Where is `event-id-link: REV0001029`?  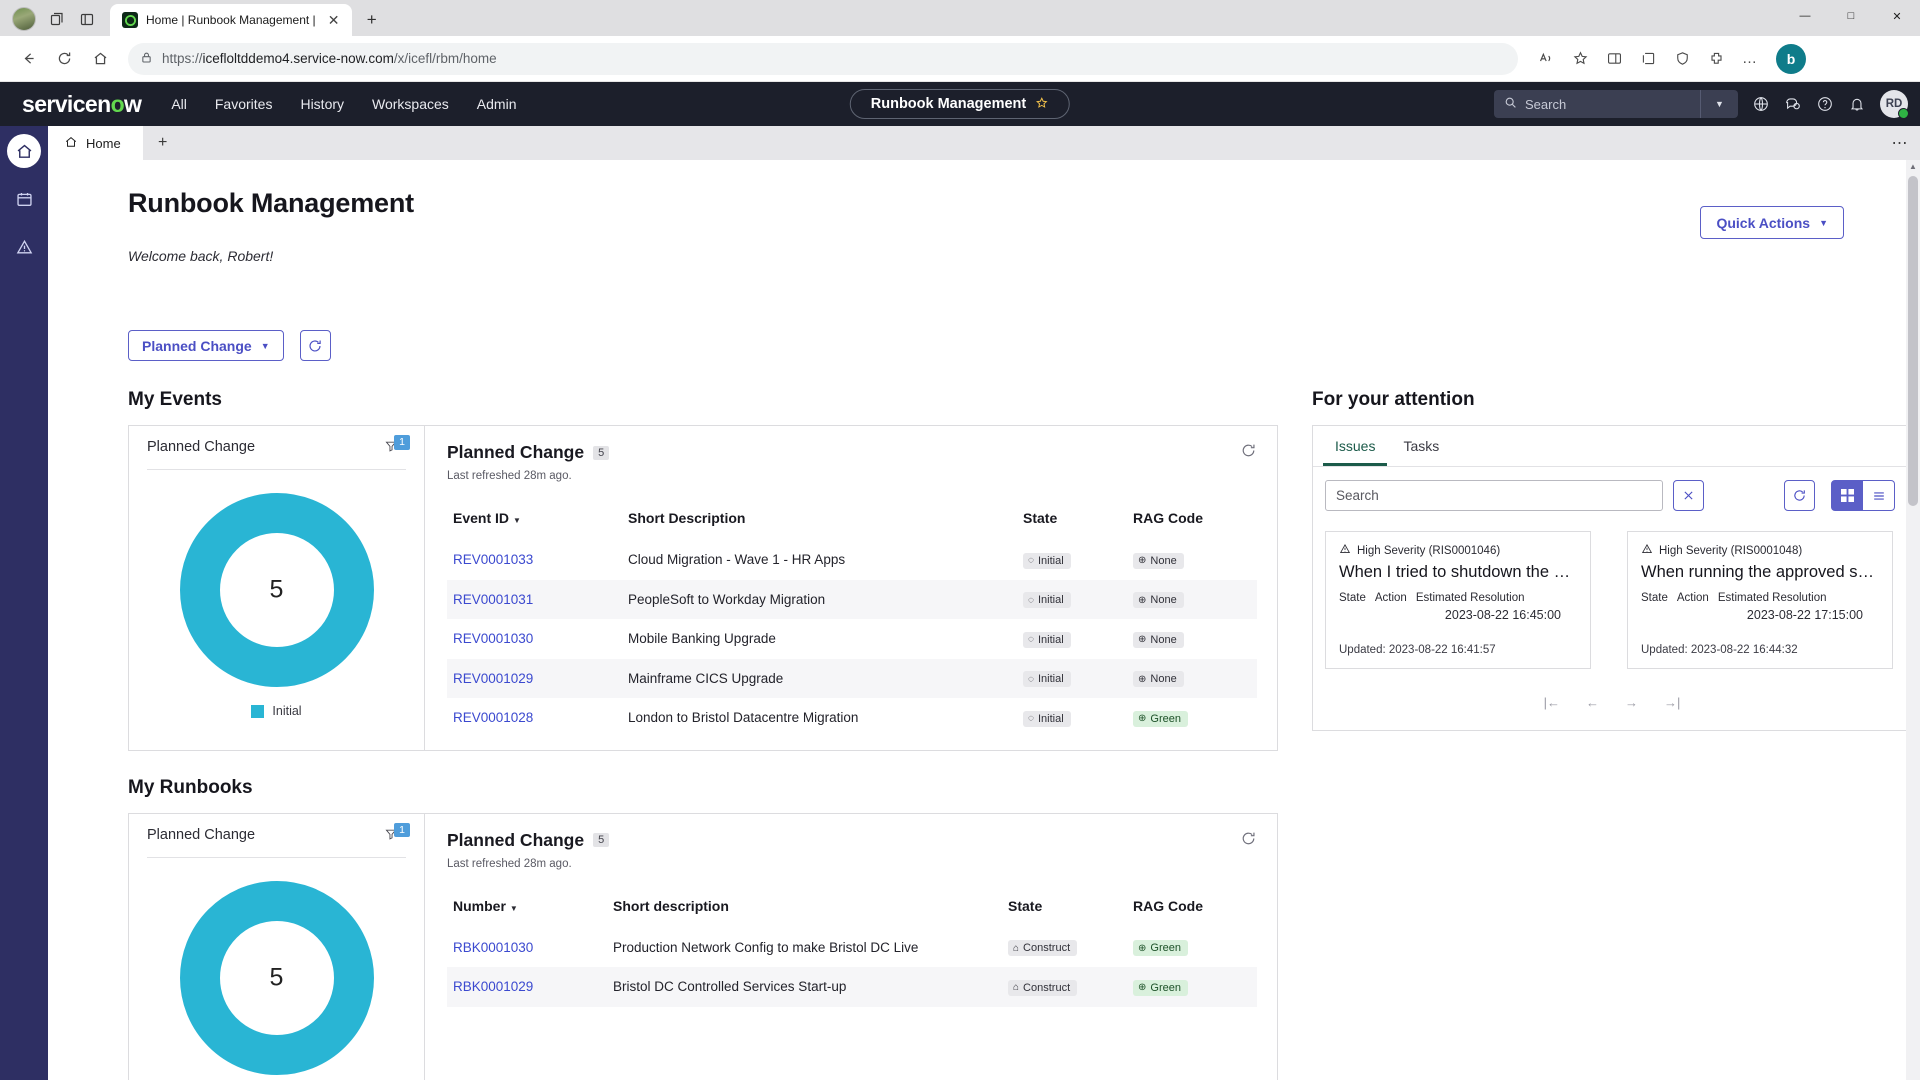
event-id-link: REV0001029 is located at coordinates (493, 678).